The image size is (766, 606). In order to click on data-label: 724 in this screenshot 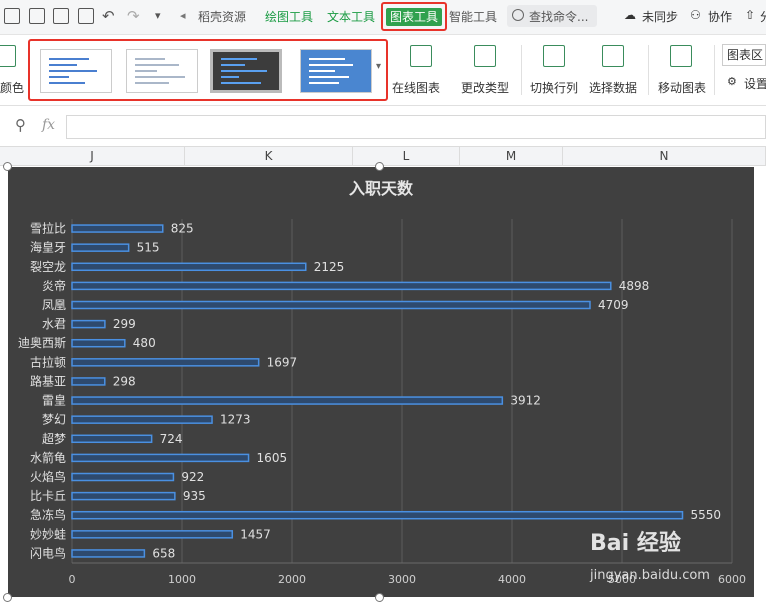, I will do `click(171, 439)`.